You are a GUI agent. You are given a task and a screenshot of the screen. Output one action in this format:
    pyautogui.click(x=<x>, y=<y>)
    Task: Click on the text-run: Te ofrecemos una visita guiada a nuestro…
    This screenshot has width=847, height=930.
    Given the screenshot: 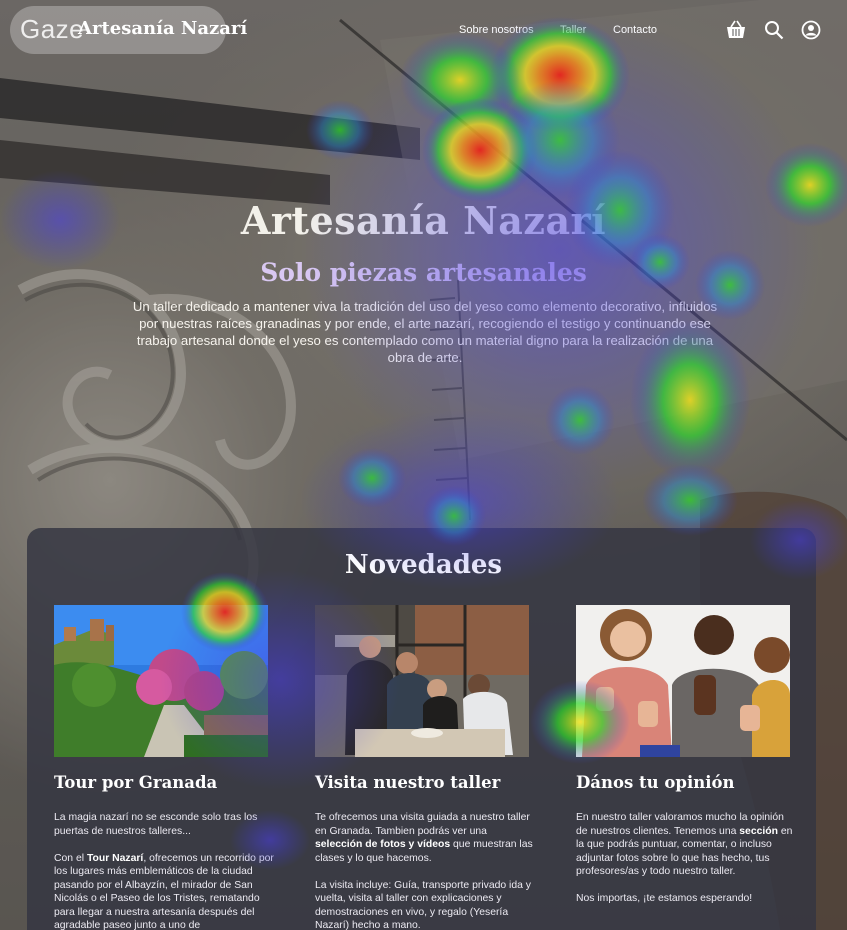 What is the action you would take?
    pyautogui.click(x=422, y=824)
    